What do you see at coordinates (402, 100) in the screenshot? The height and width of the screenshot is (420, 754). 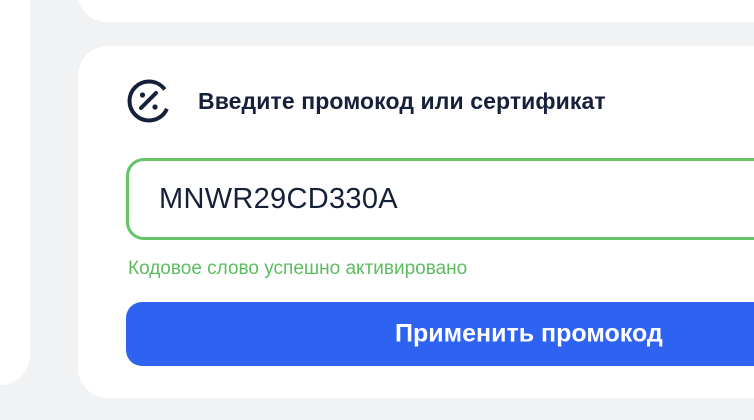 I see `promo-title: Введите промокод или сертификат` at bounding box center [402, 100].